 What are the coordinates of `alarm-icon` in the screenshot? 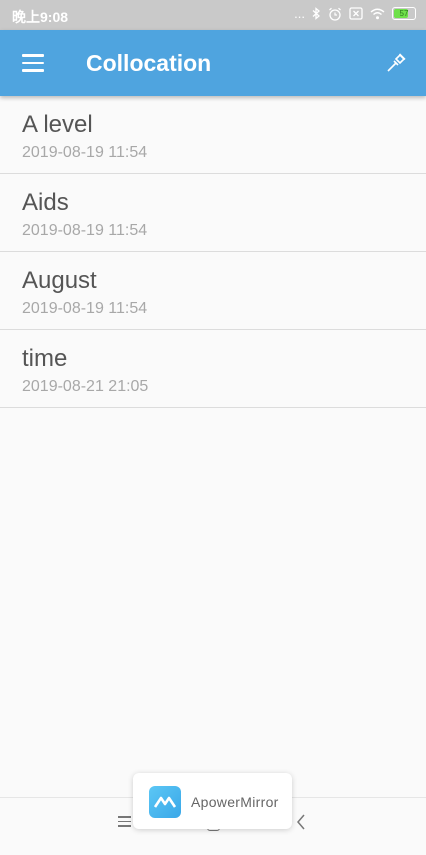 It's located at (335, 14).